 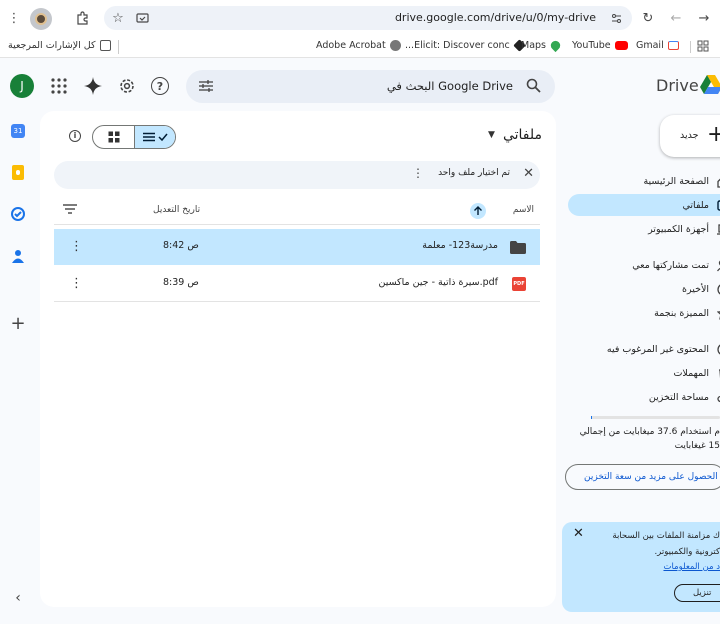 I want to click on add-app-icon: +, so click(x=18, y=323).